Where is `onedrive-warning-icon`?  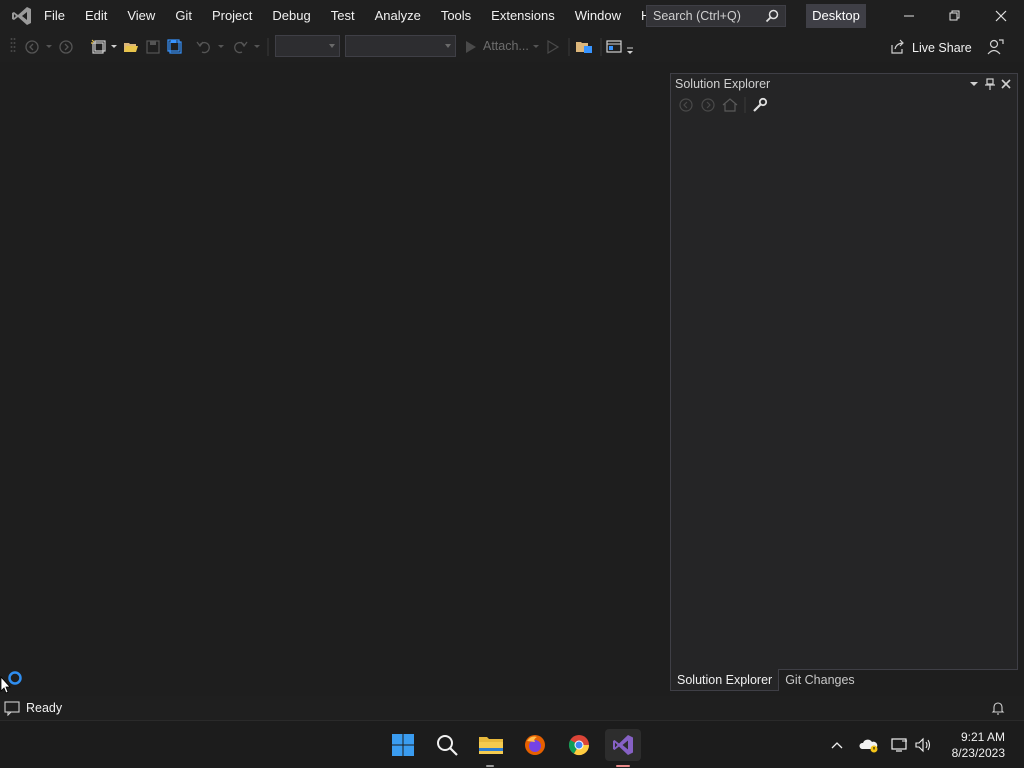 onedrive-warning-icon is located at coordinates (869, 745).